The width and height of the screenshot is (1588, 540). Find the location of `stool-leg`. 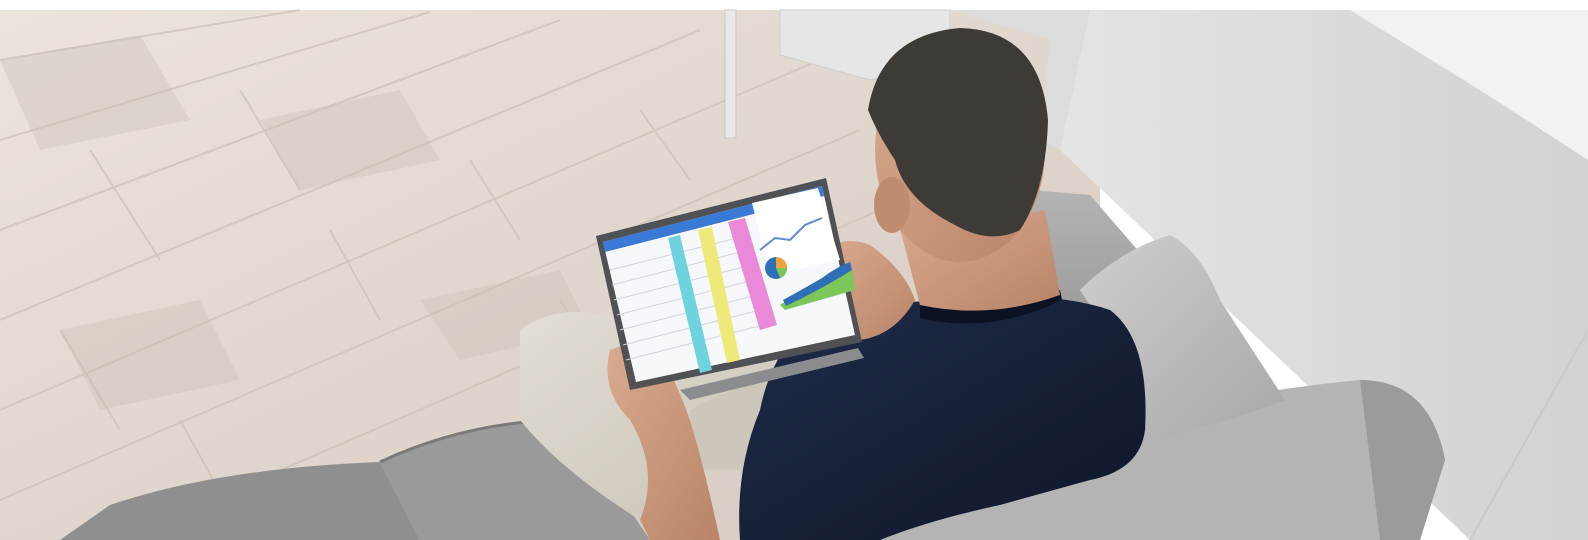

stool-leg is located at coordinates (730, 74).